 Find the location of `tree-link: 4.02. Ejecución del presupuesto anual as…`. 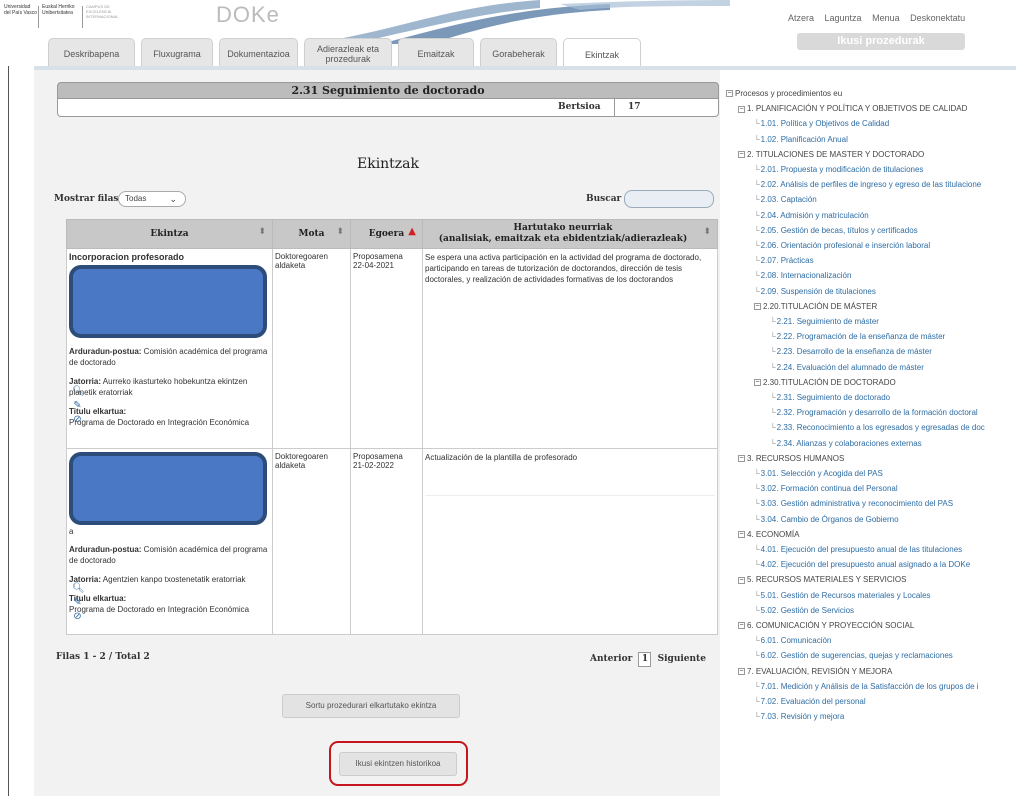

tree-link: 4.02. Ejecución del presupuesto anual as… is located at coordinates (865, 564).